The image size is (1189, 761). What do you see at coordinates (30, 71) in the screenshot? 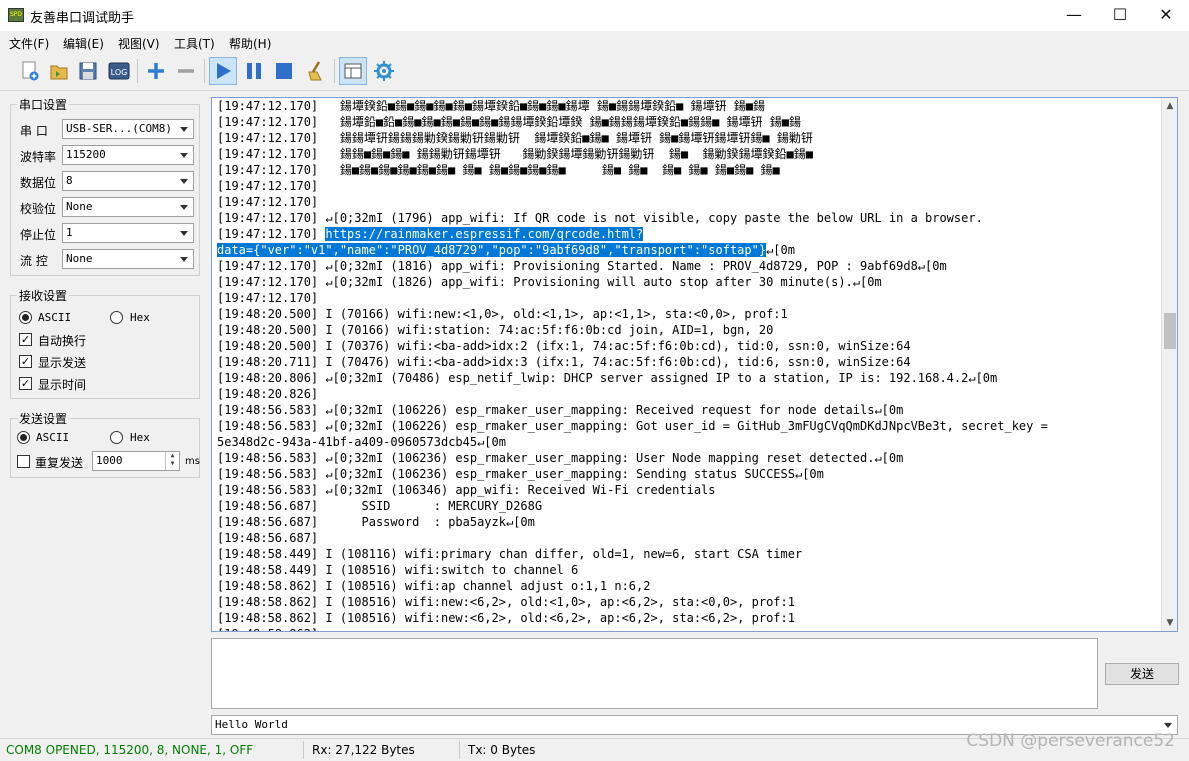
I see `new-icon` at bounding box center [30, 71].